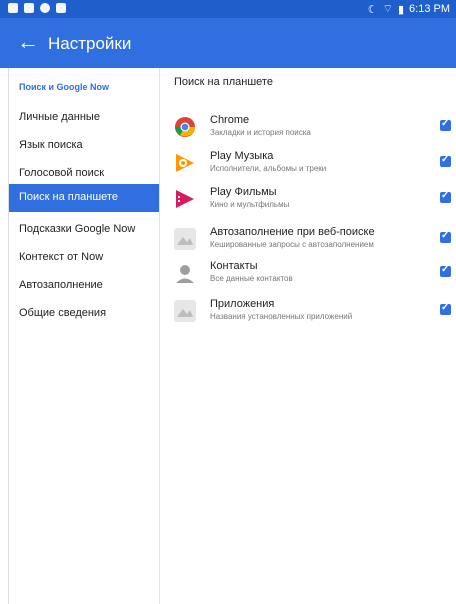 The height and width of the screenshot is (604, 456). I want to click on nav-item-label: Язык поиска, so click(51, 145).